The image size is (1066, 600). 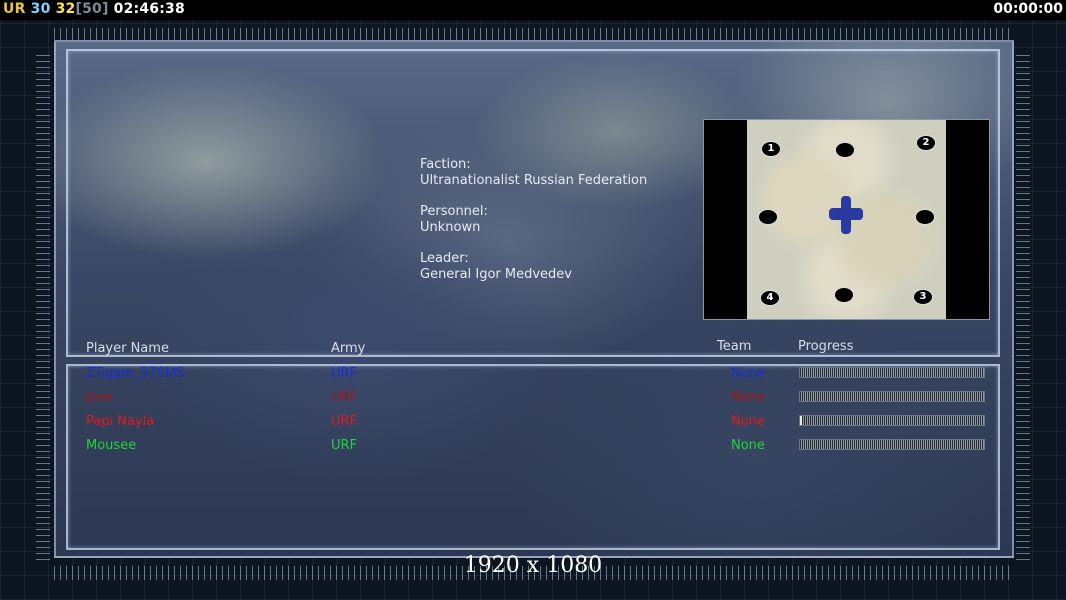 I want to click on hud-value-1: 30, so click(x=40, y=9).